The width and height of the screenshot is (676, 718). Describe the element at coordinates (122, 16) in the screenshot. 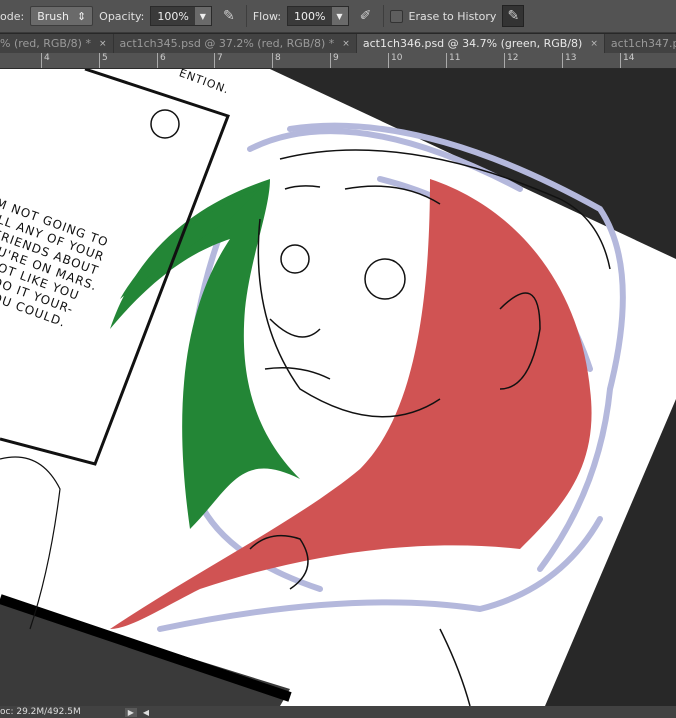

I see `opacity-label: Opacity:` at that location.